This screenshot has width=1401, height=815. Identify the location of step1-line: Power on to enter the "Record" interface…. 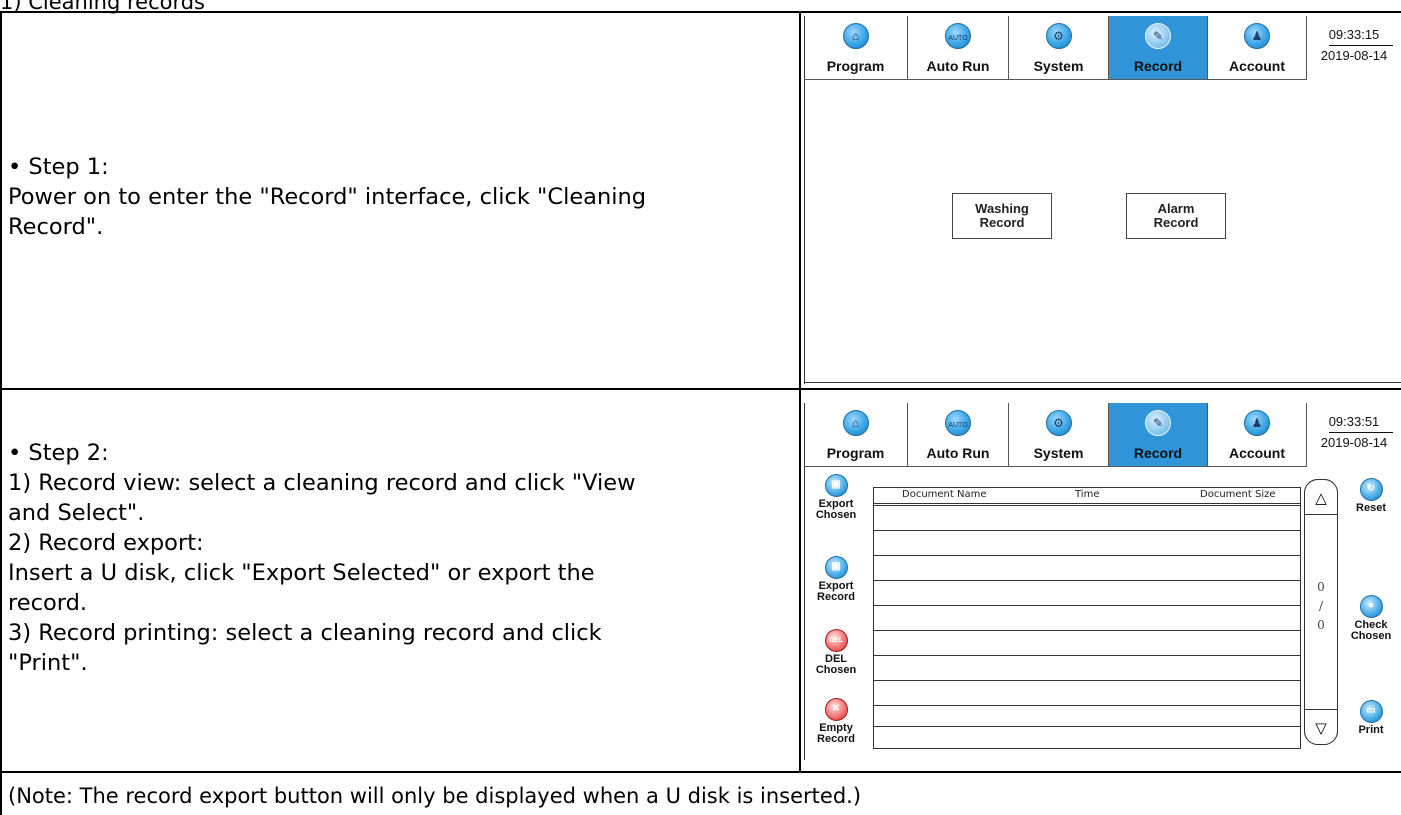
(327, 197).